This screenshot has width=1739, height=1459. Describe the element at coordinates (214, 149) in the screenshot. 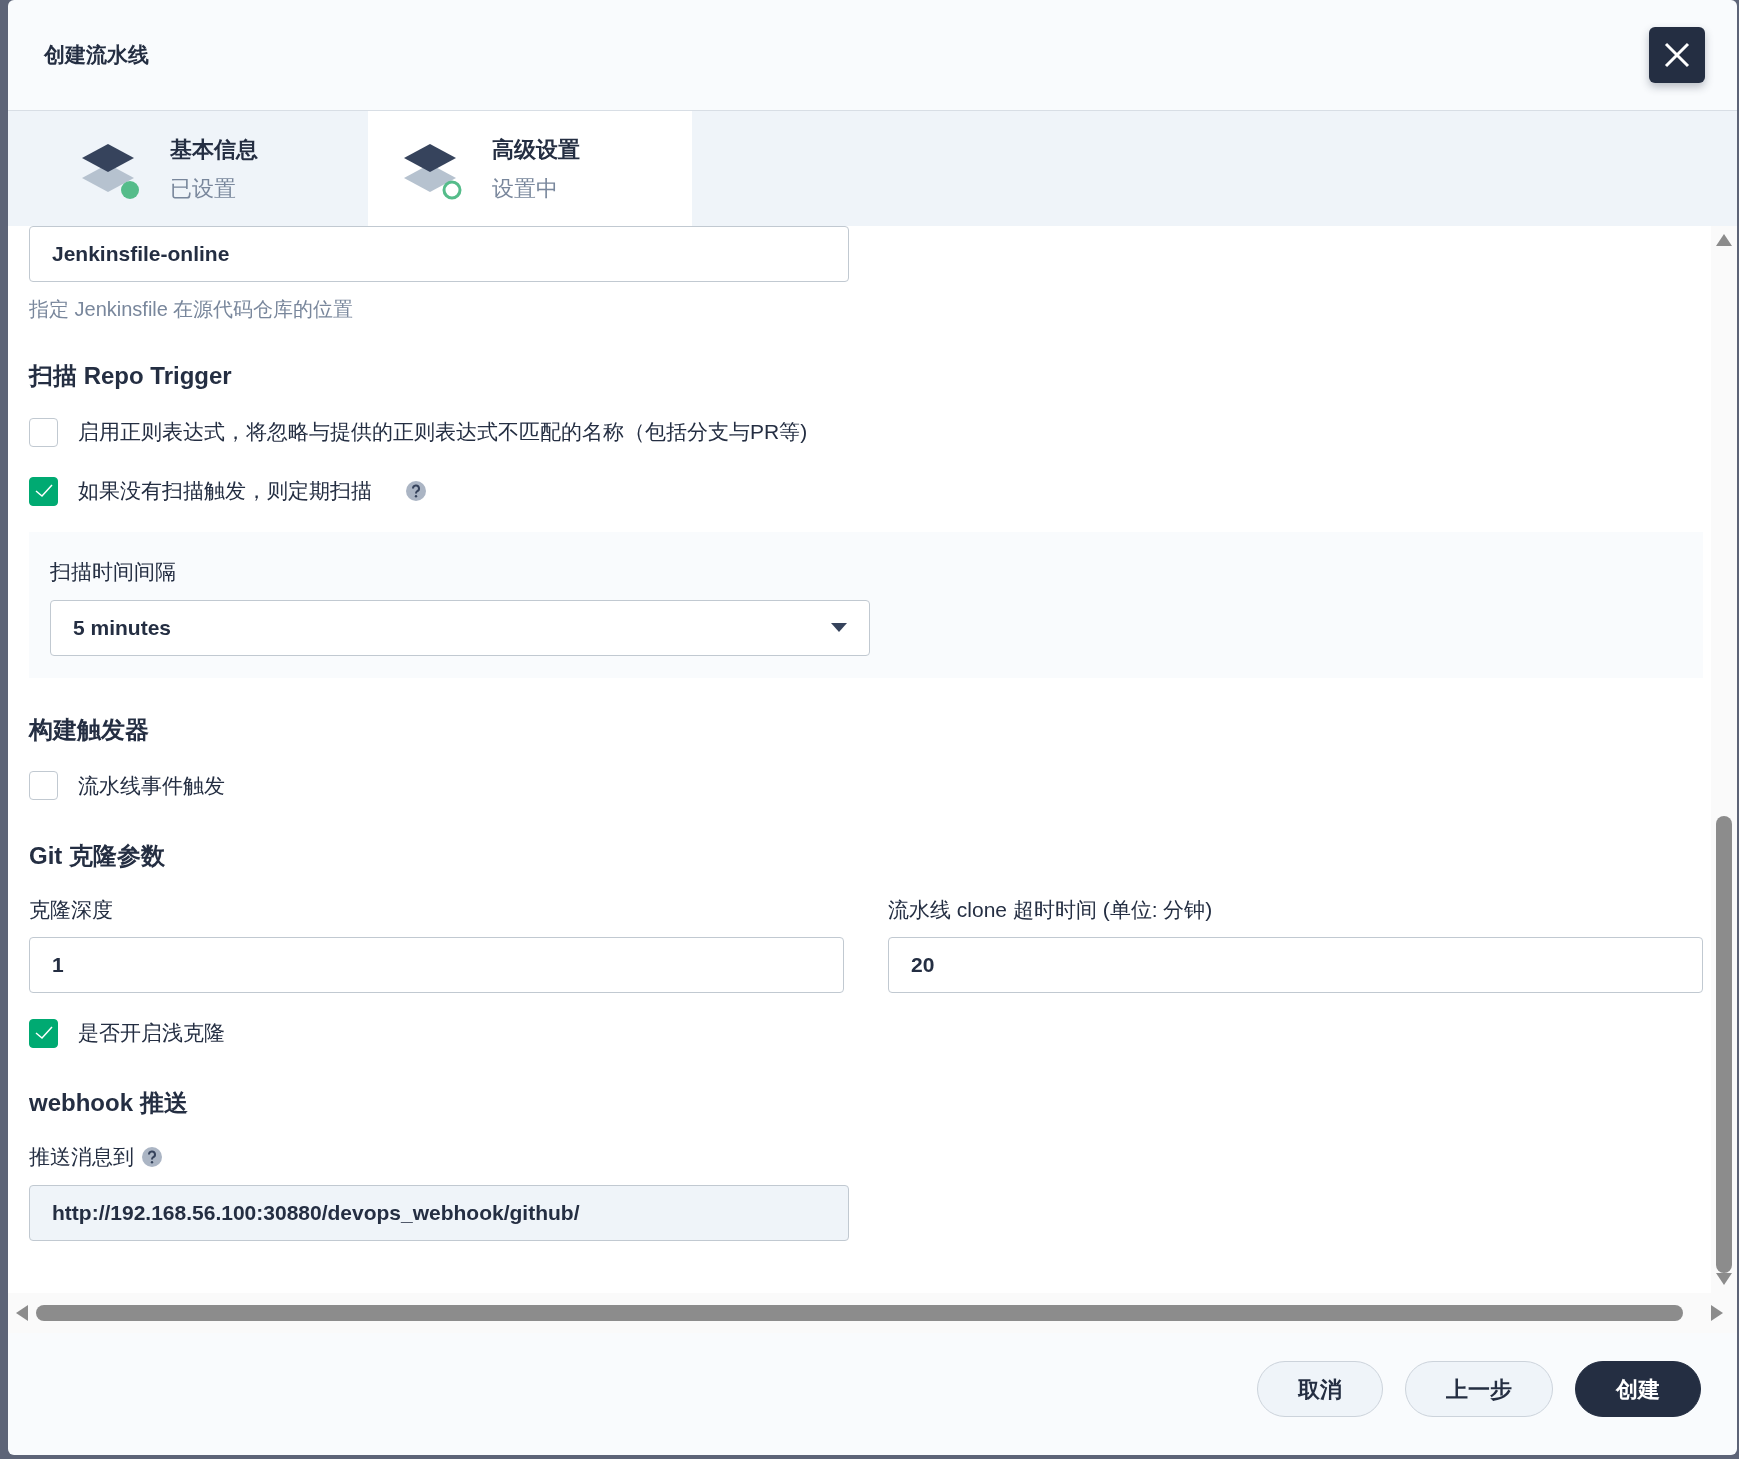

I see `step-title: 基本信息` at that location.